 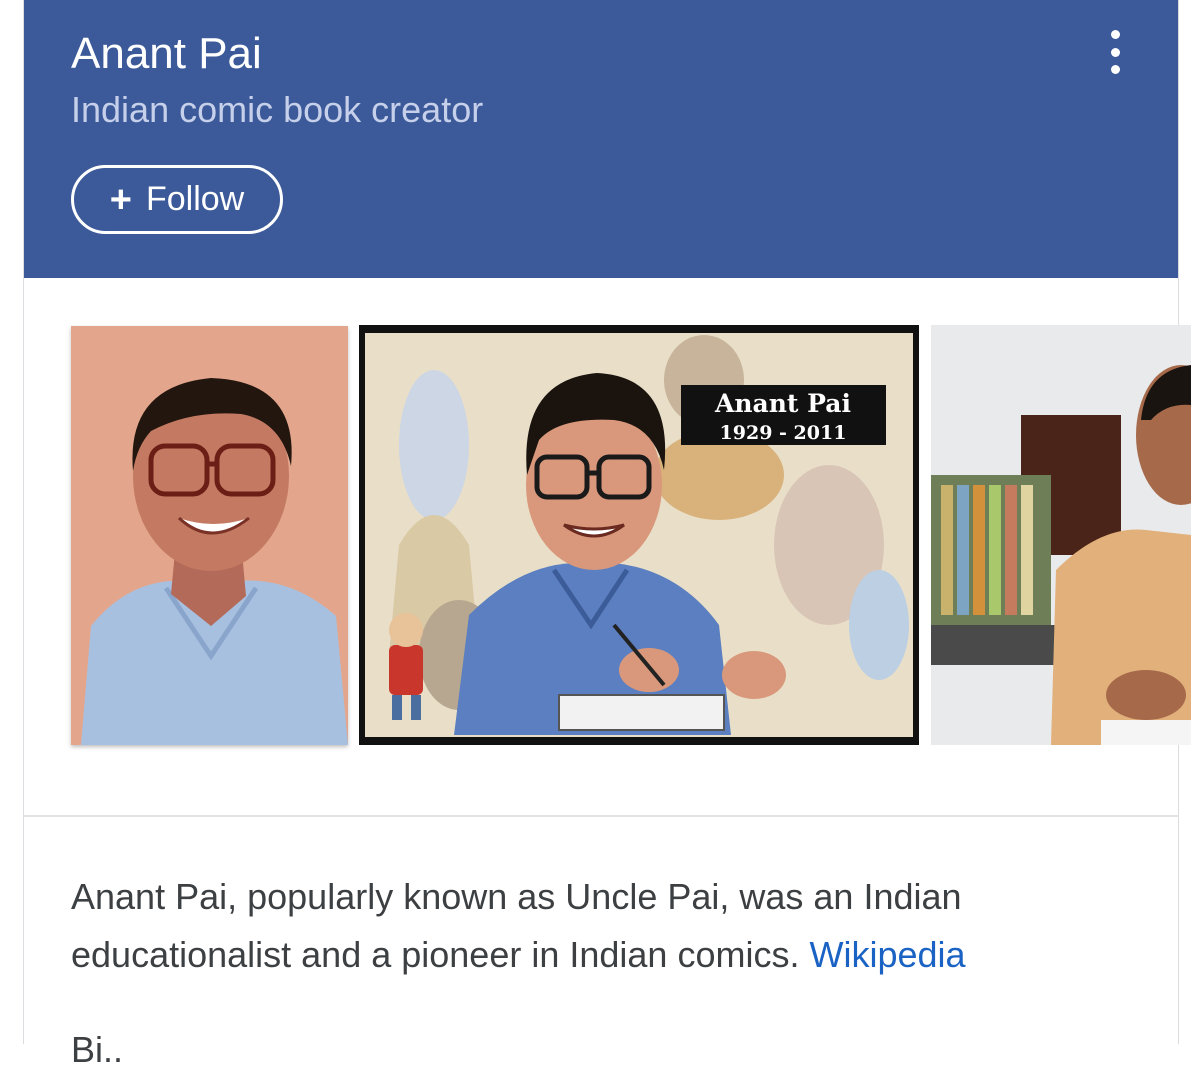 What do you see at coordinates (120, 199) in the screenshot?
I see `plus-icon: +` at bounding box center [120, 199].